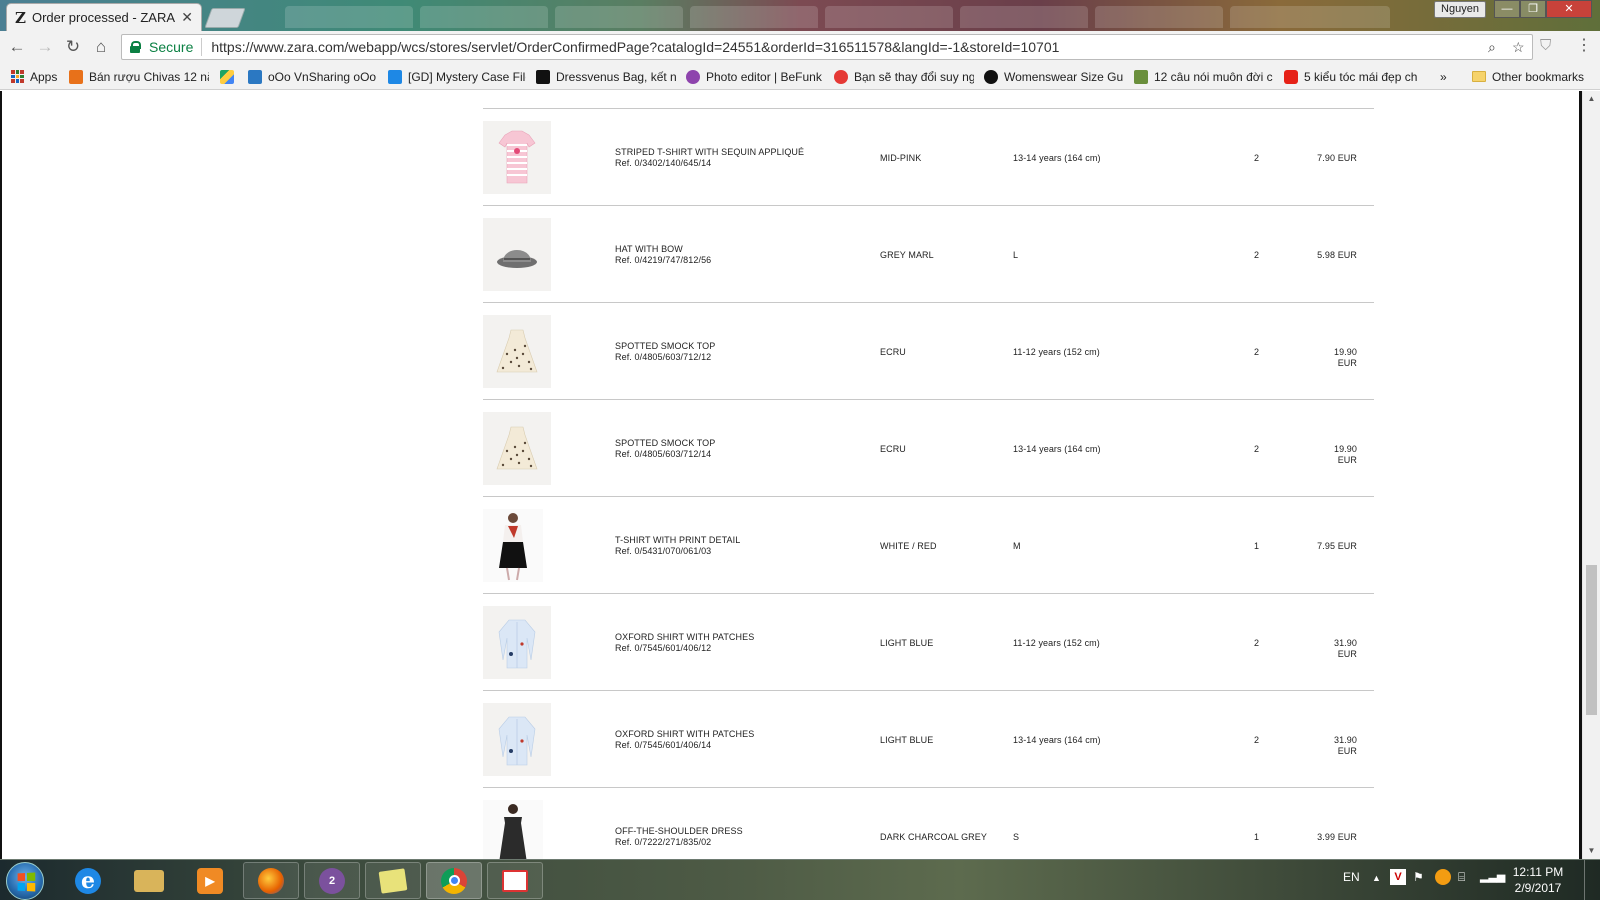  Describe the element at coordinates (1592, 880) in the screenshot. I see `show-desktop-button` at that location.